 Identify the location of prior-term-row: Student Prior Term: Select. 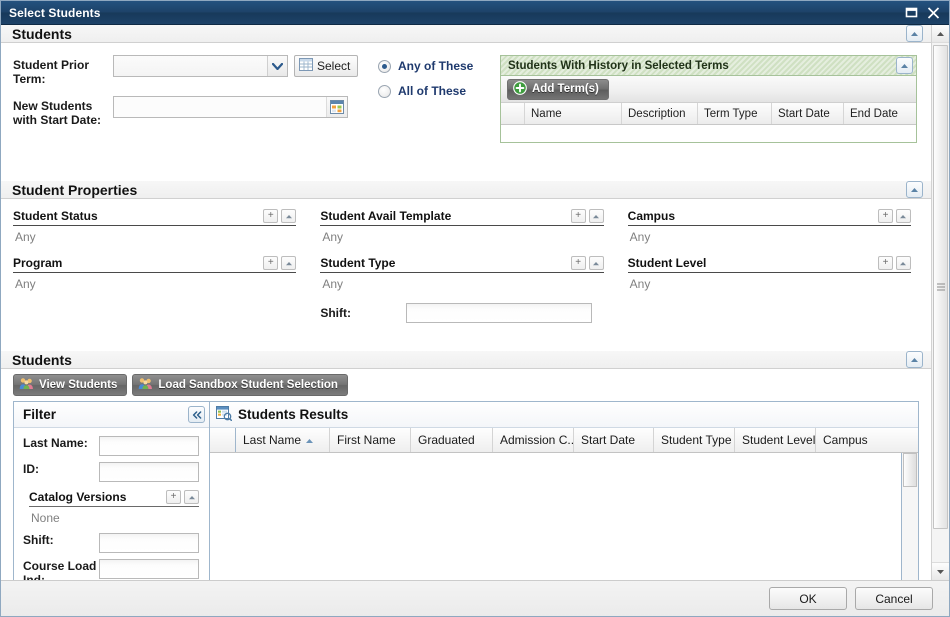
(195, 70).